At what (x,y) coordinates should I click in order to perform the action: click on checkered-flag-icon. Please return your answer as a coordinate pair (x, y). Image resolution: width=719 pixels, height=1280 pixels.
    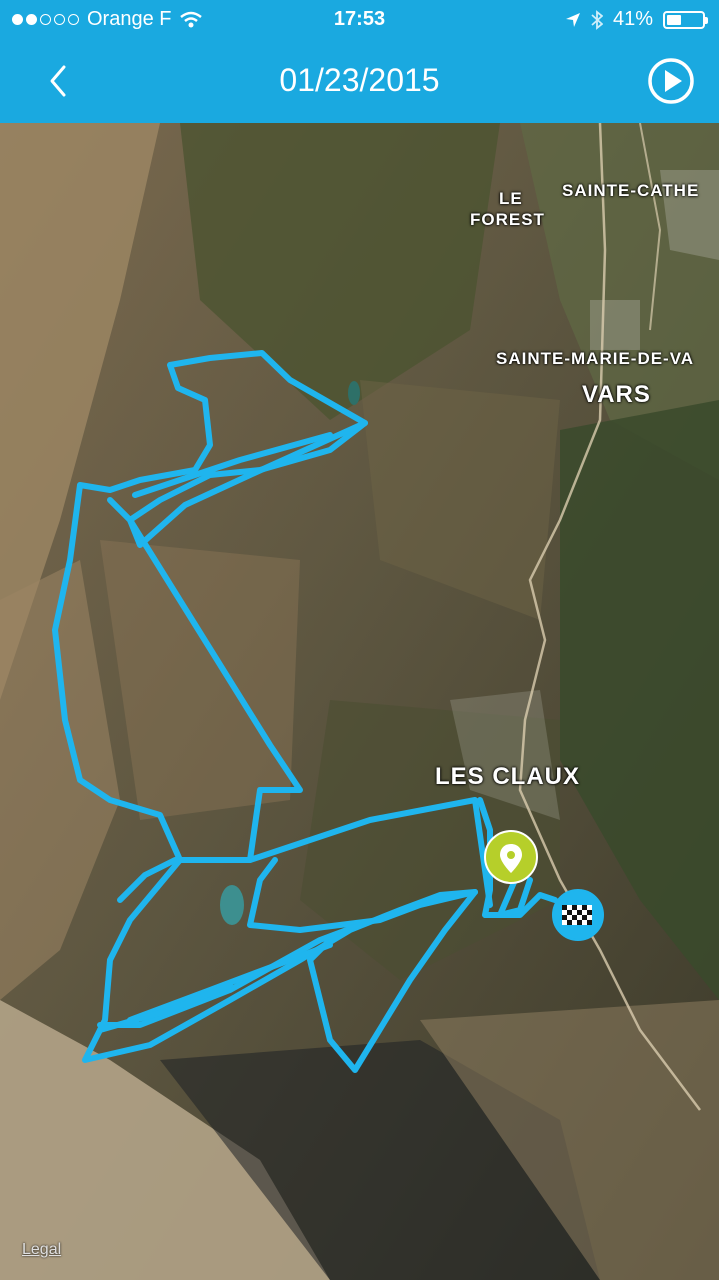
    Looking at the image, I should click on (577, 915).